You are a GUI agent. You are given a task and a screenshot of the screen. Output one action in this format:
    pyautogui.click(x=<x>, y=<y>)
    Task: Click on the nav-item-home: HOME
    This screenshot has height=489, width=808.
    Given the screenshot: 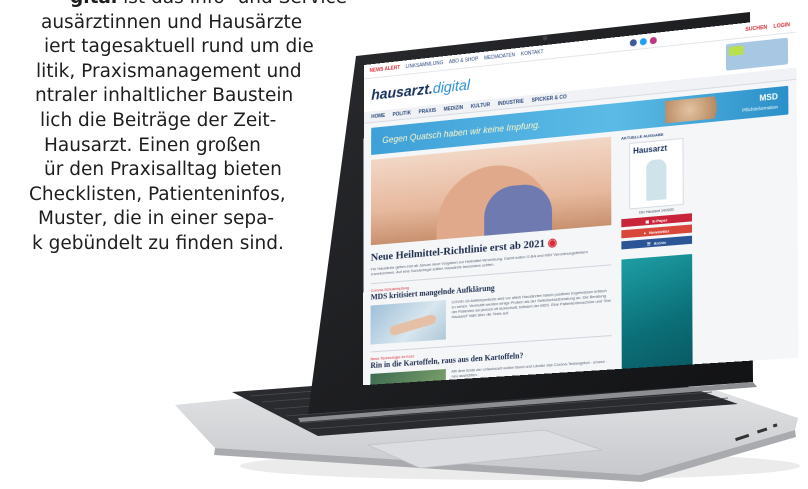 What is the action you would take?
    pyautogui.click(x=378, y=115)
    